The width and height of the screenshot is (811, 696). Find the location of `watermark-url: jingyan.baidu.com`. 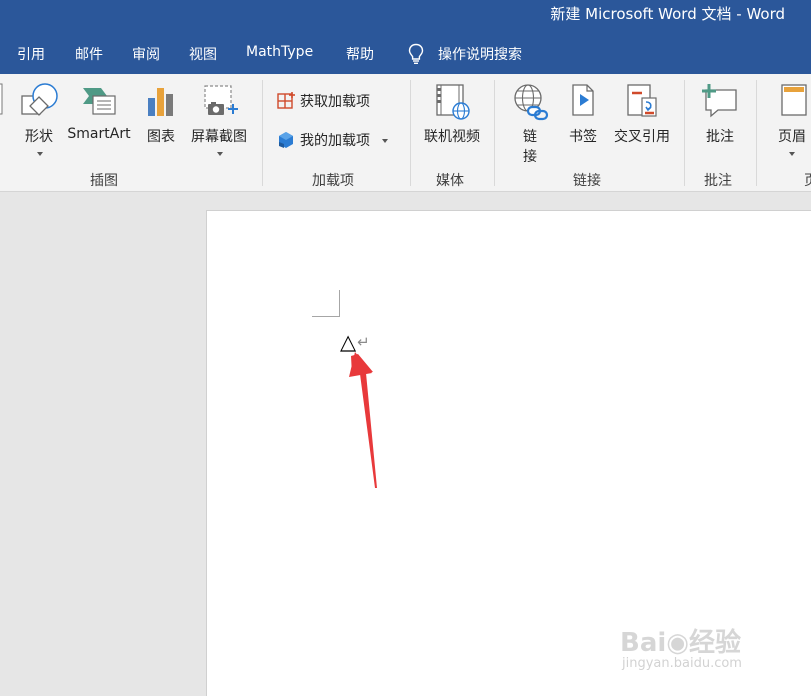

watermark-url: jingyan.baidu.com is located at coordinates (682, 663).